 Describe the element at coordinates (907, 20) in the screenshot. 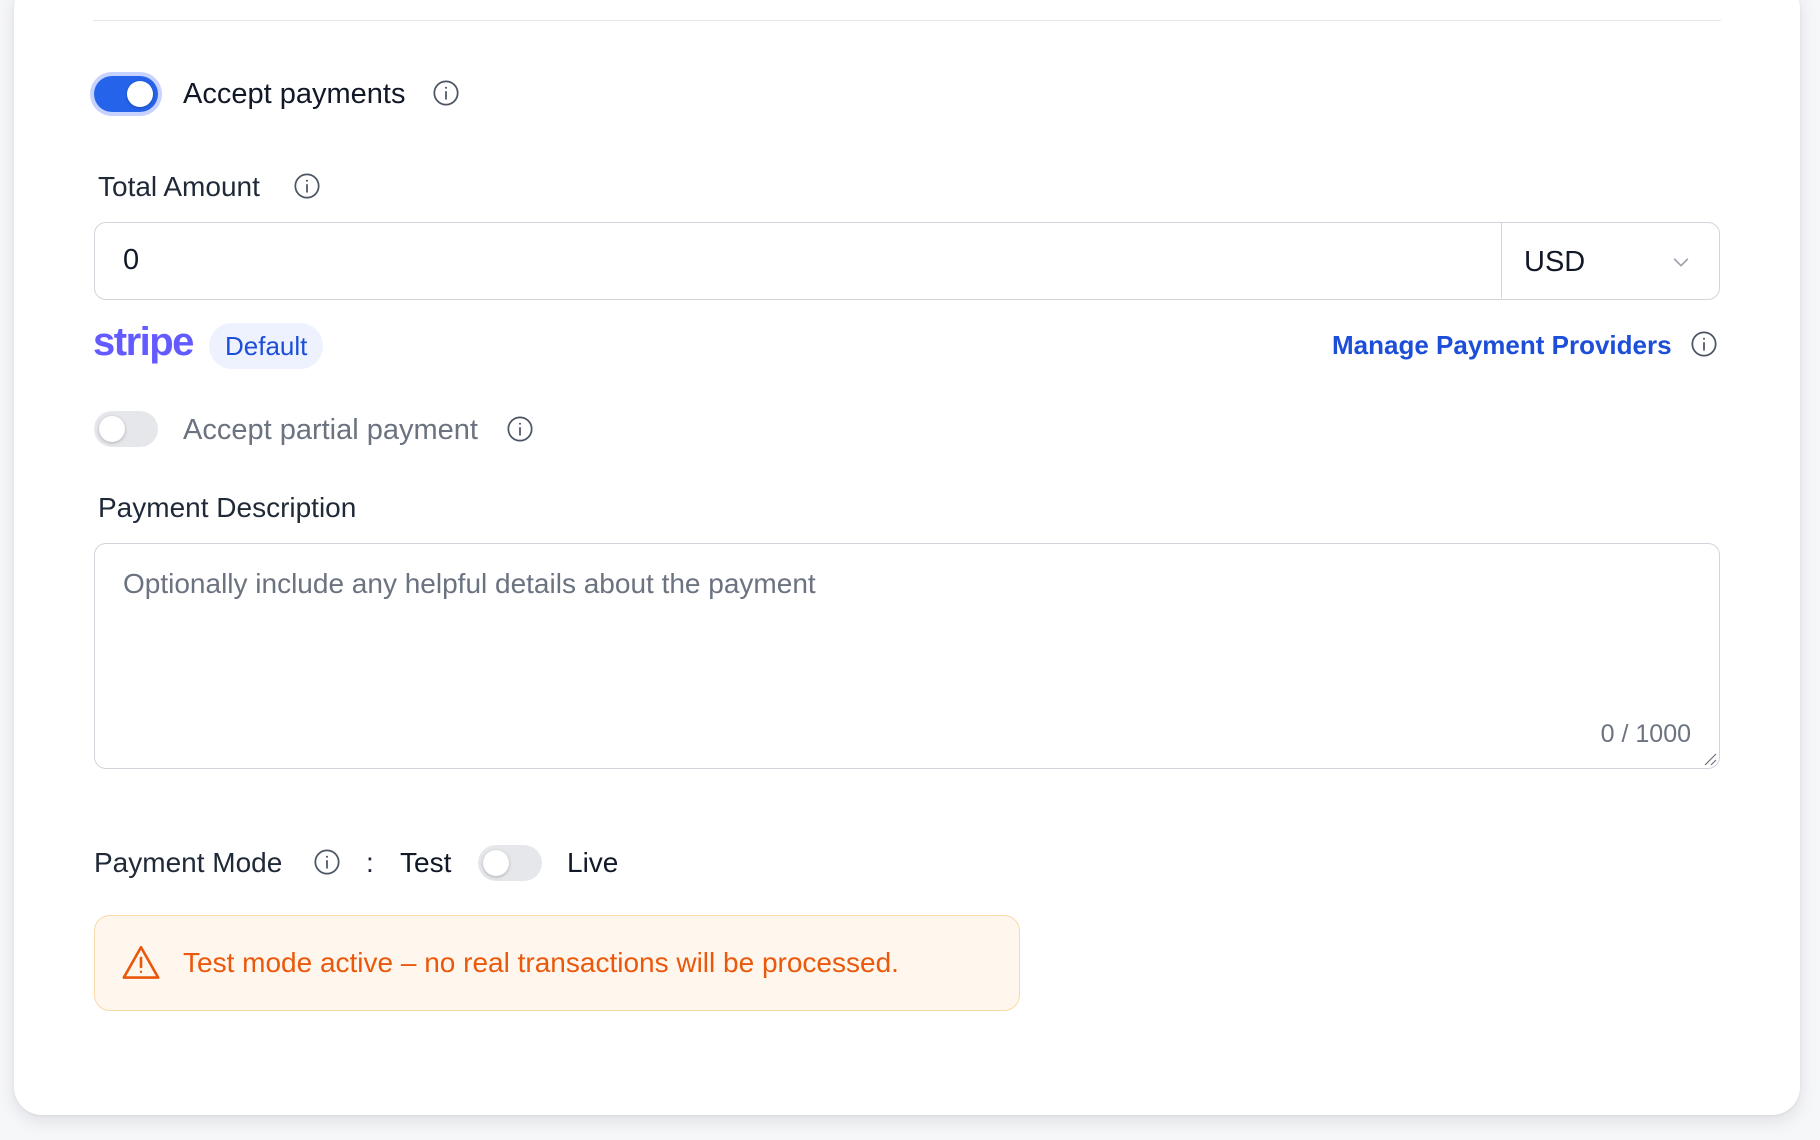

I see `section-divider` at that location.